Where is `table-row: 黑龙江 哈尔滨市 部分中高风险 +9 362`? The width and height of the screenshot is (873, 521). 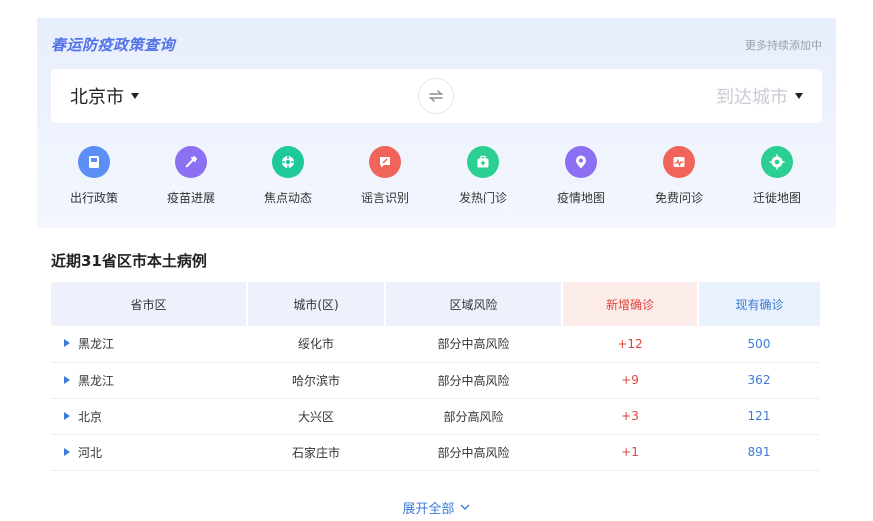 table-row: 黑龙江 哈尔滨市 部分中高风险 +9 362 is located at coordinates (435, 380).